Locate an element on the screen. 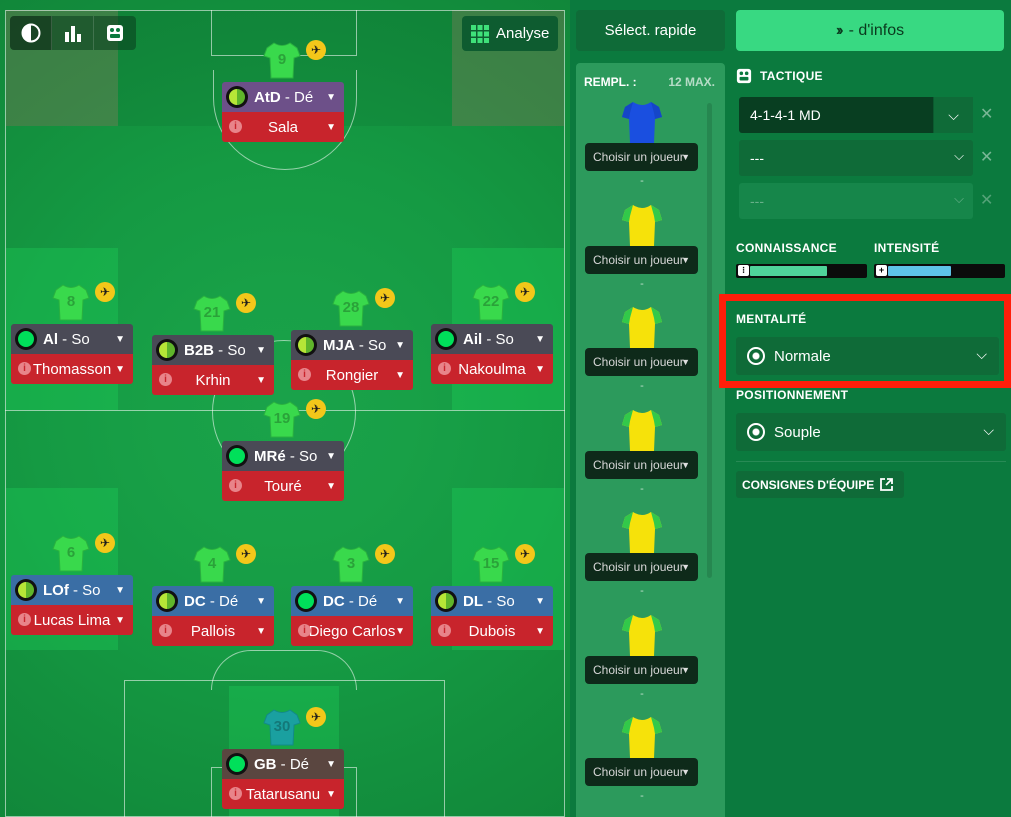 This screenshot has height=817, width=1011. more-info-button: ›› - d'infos is located at coordinates (870, 30).